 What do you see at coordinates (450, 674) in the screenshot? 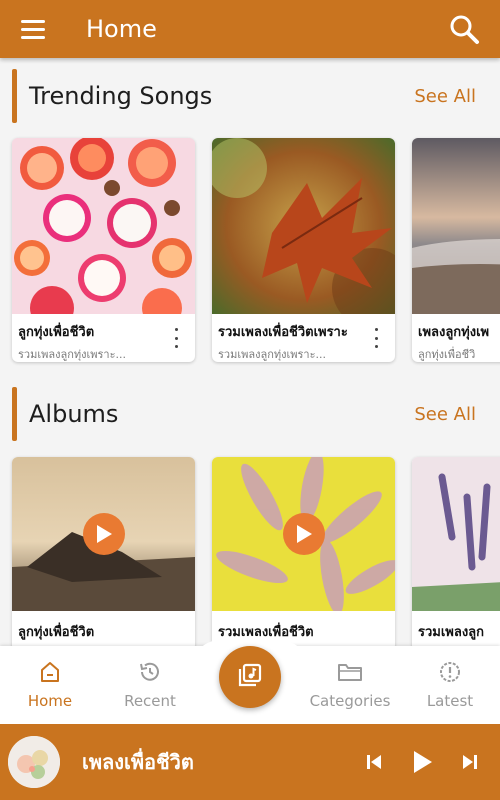
I see `alert-clock-icon` at bounding box center [450, 674].